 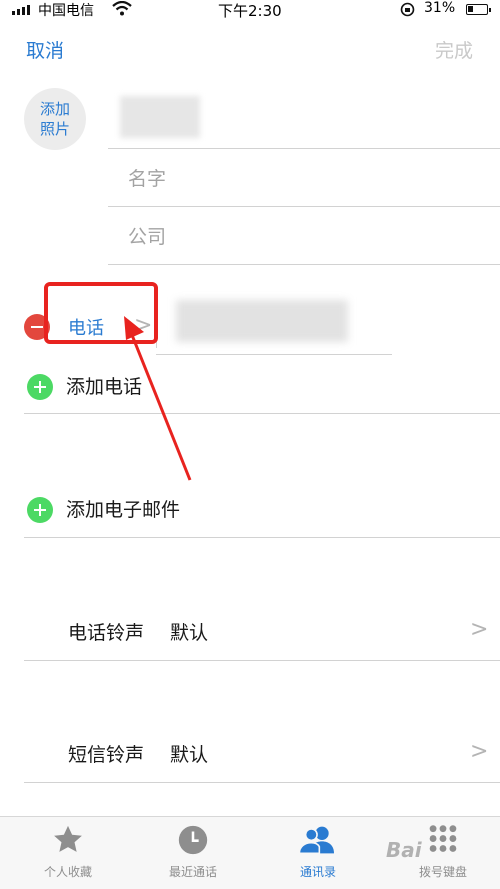 What do you see at coordinates (250, 629) in the screenshot?
I see `ringtone-row: 电话铃声 默认 >` at bounding box center [250, 629].